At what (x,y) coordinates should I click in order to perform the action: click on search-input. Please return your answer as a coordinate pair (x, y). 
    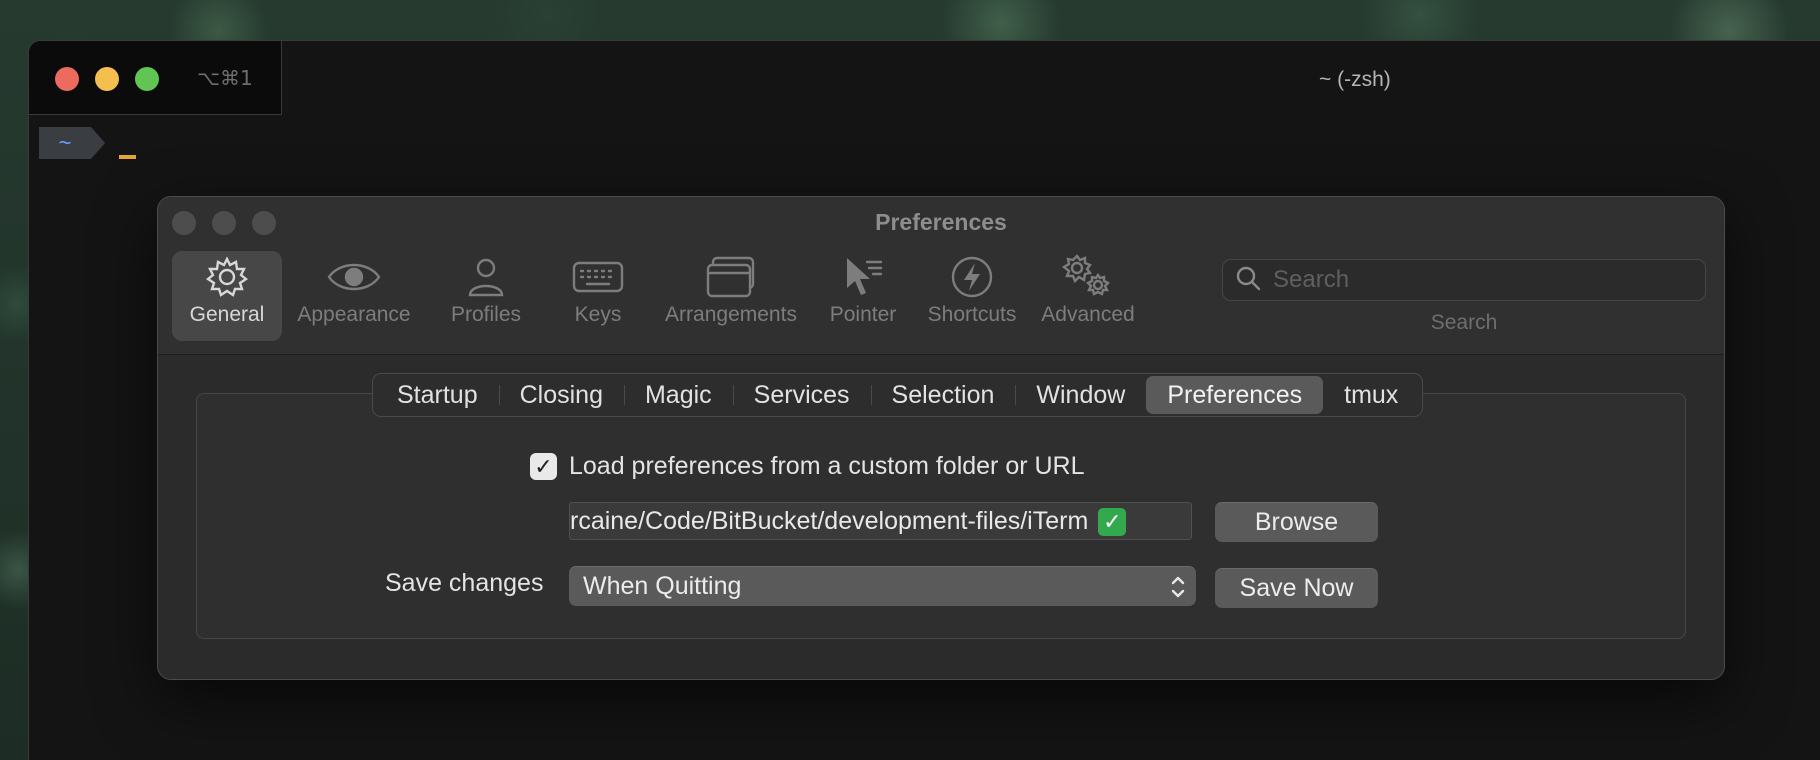
    Looking at the image, I should click on (1473, 280).